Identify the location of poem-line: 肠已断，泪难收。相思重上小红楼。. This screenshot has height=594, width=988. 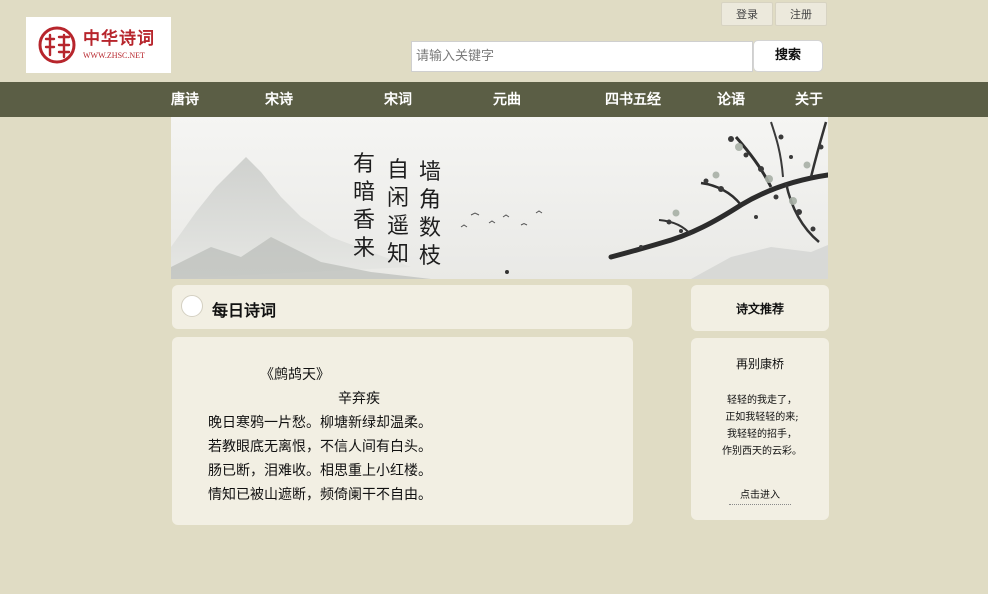
(320, 471).